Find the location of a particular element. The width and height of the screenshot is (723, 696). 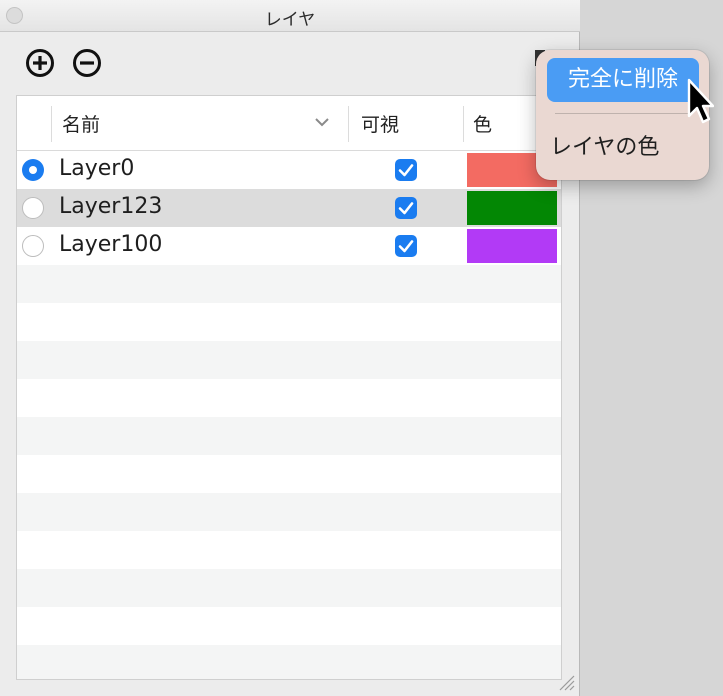

plus-circle-icon is located at coordinates (40, 63).